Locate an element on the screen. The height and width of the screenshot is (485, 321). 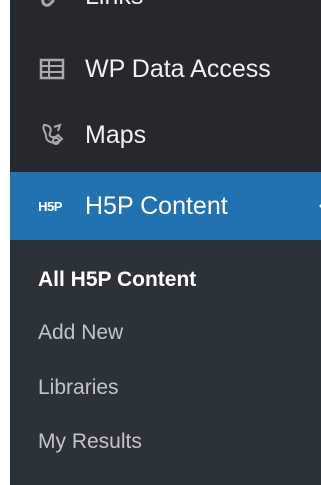
submenu-item-libraries: Libraries is located at coordinates (78, 388).